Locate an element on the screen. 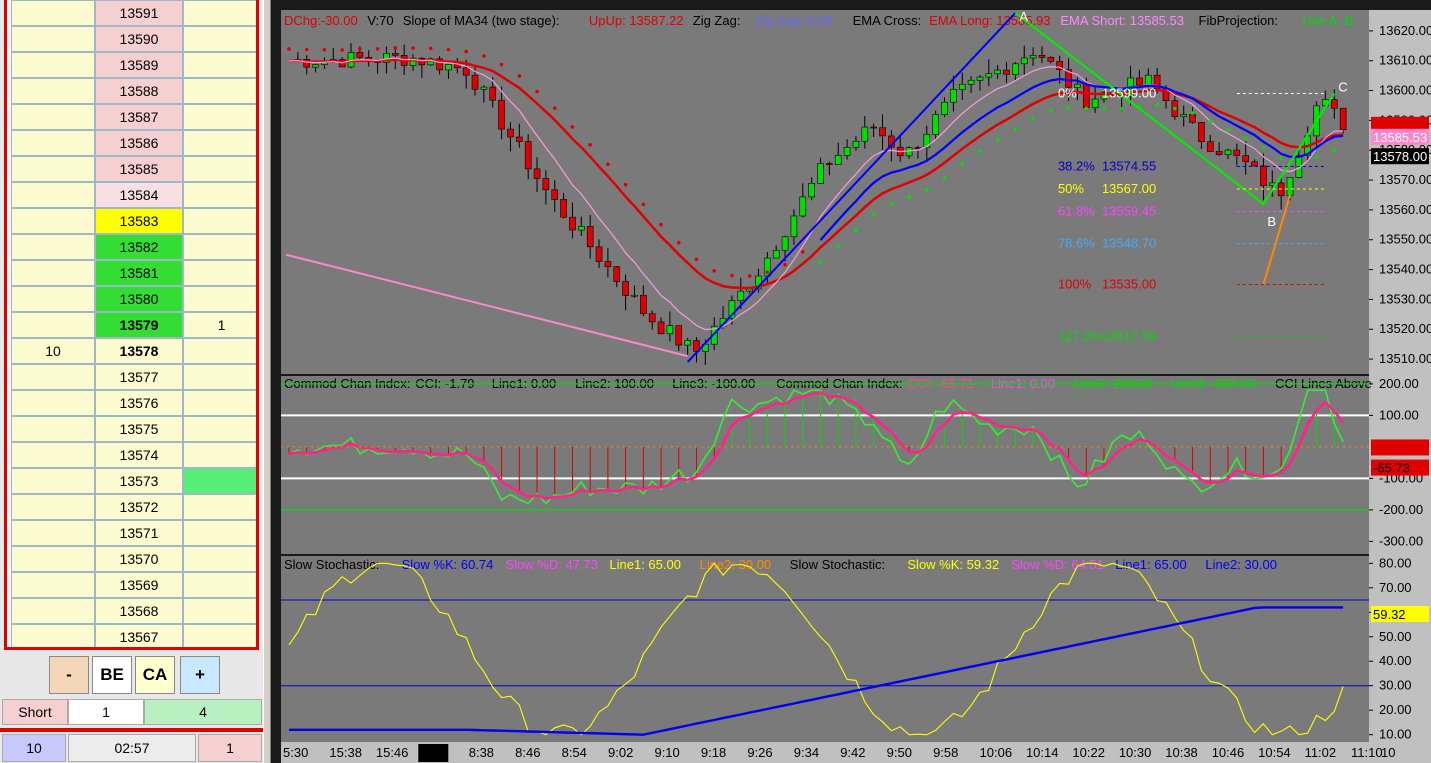  ladder-row: 13581 is located at coordinates (131, 273).